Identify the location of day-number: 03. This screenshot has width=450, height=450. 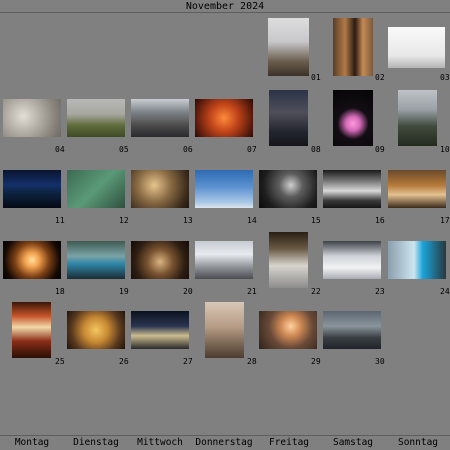
(445, 77).